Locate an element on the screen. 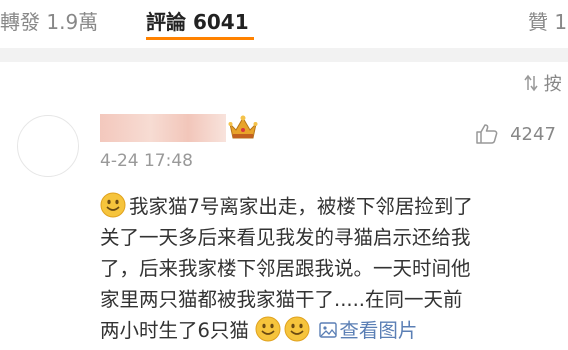 The width and height of the screenshot is (568, 350). comment-line: 我家猫7号离家出走，被楼下邻居捡到了 is located at coordinates (334, 206).